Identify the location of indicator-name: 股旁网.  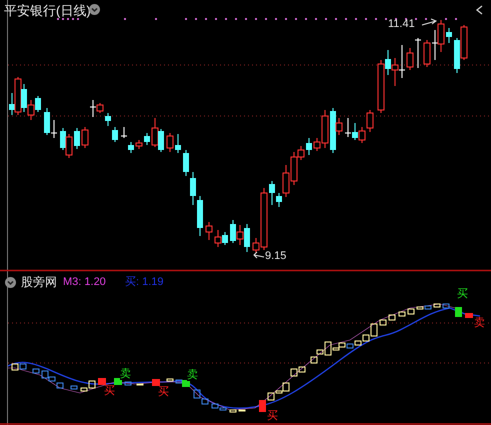
(39, 282).